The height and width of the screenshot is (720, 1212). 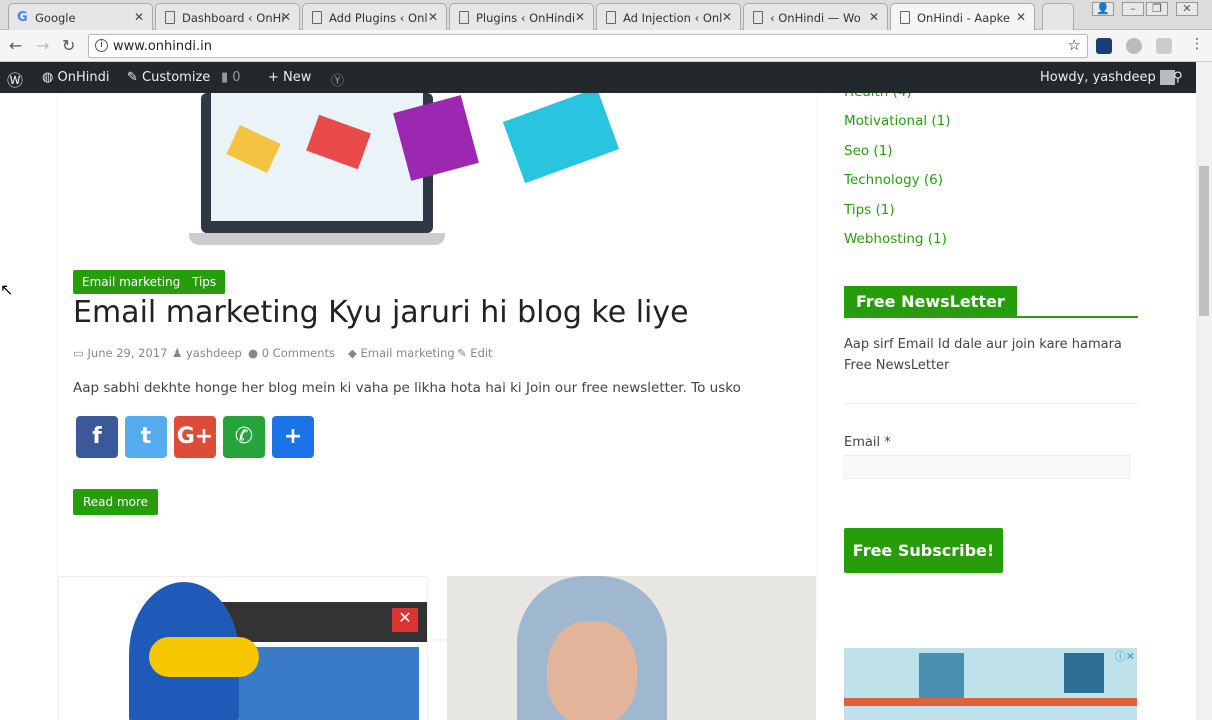 I want to click on brush-icon: ✎, so click(x=132, y=77).